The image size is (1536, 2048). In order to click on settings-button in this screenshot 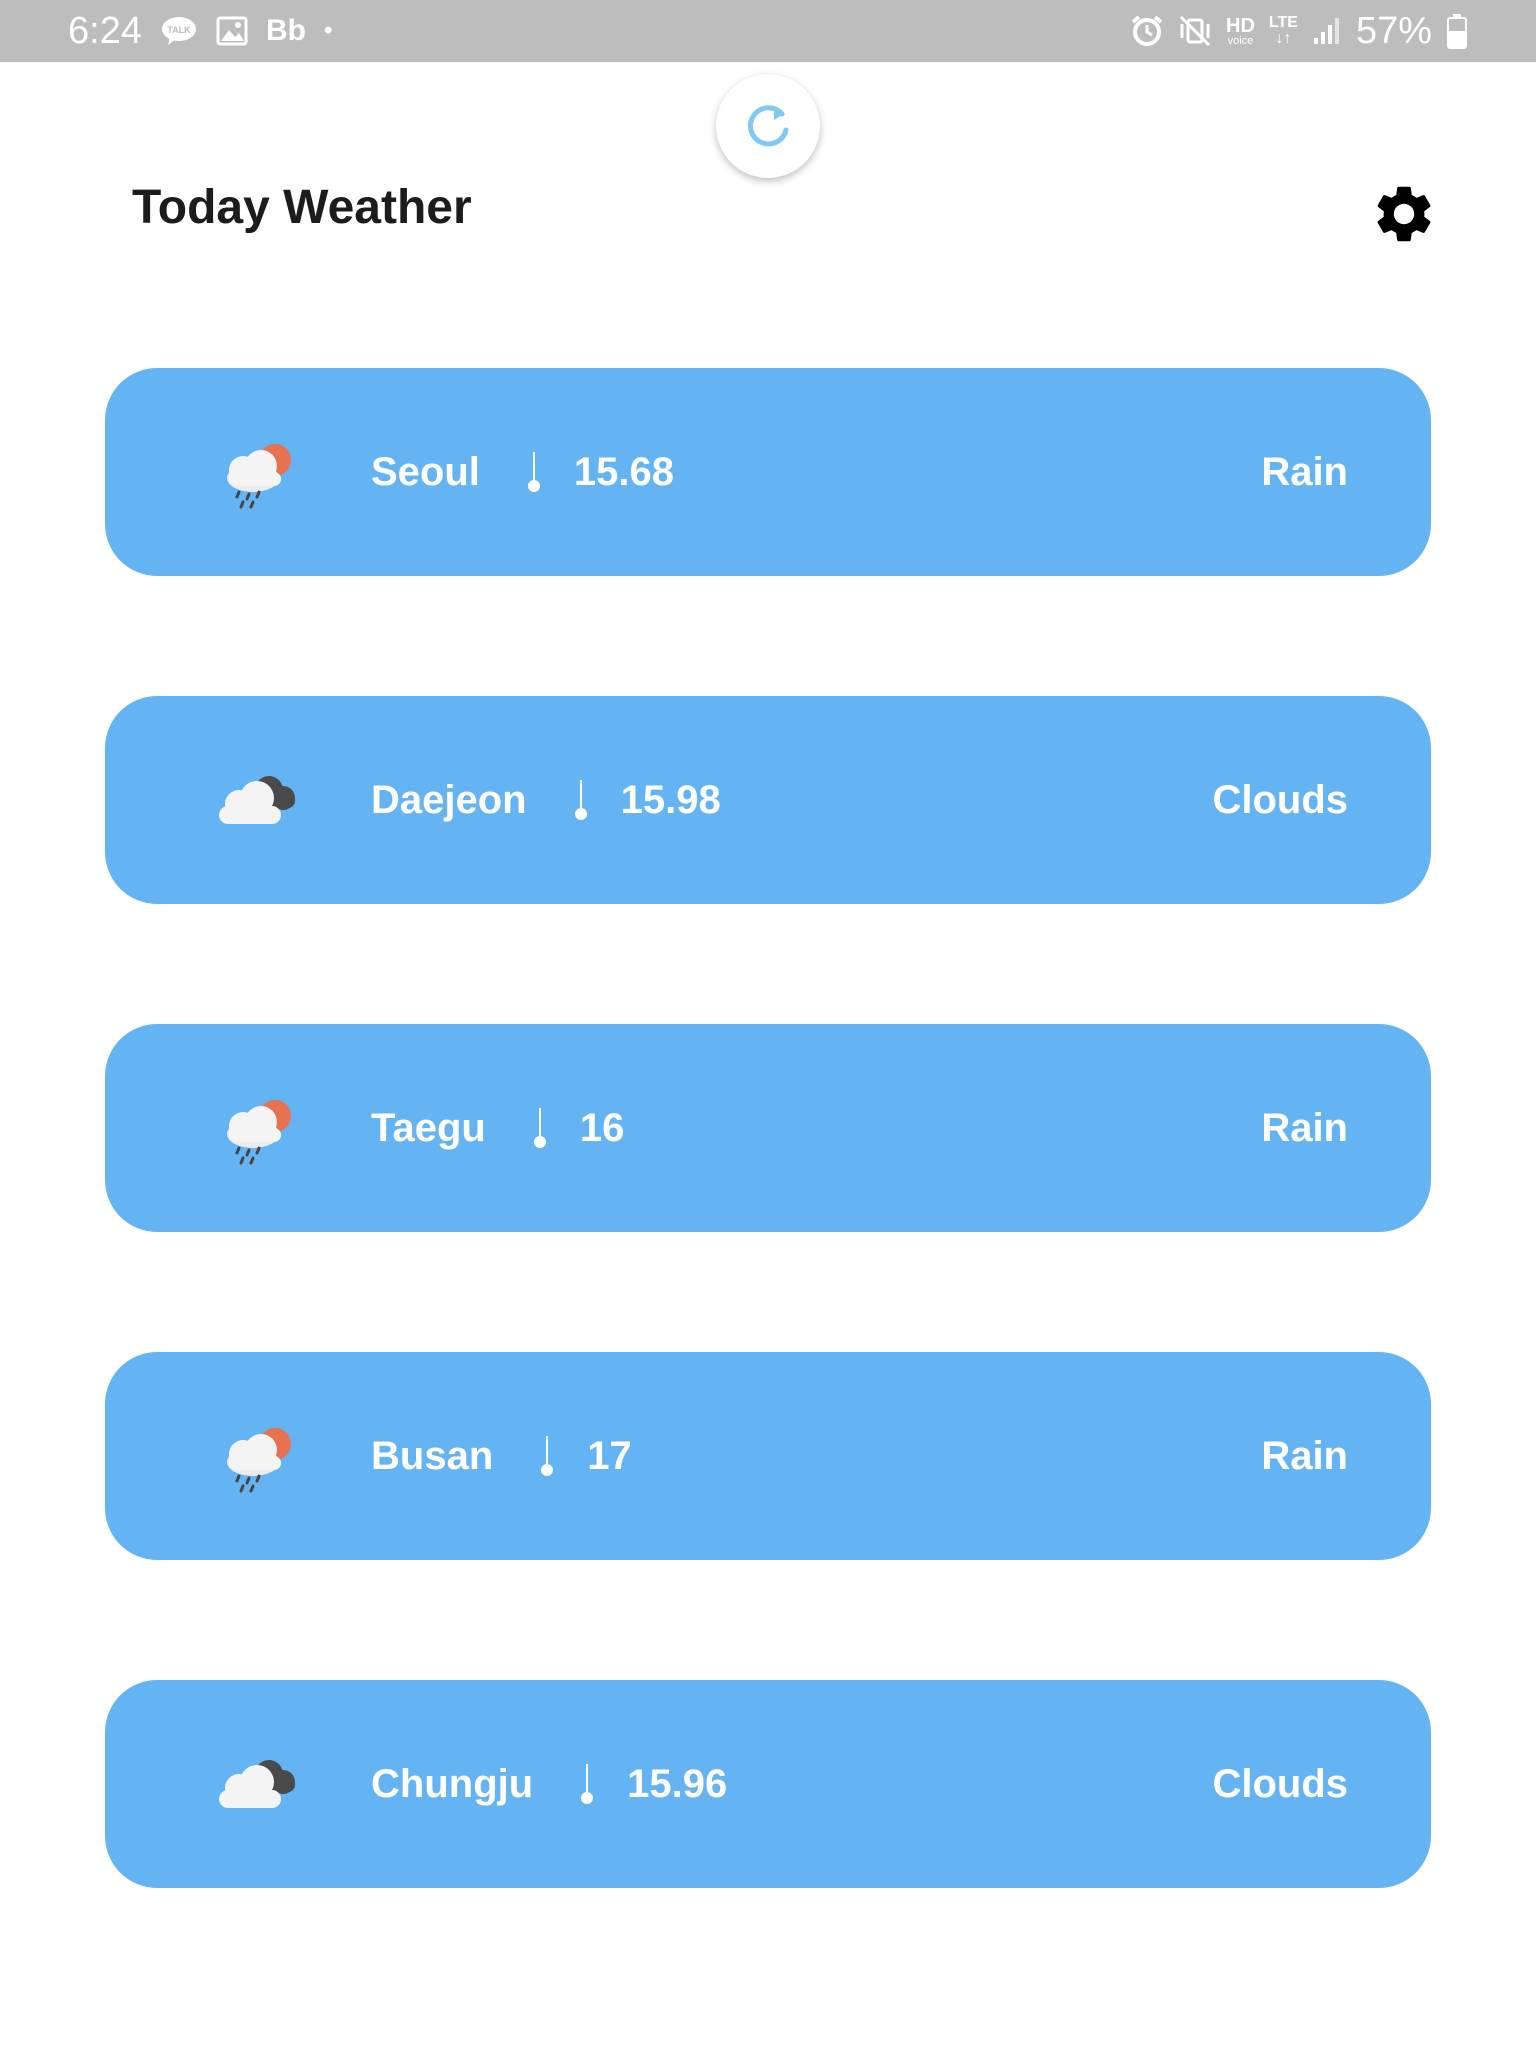, I will do `click(1404, 214)`.